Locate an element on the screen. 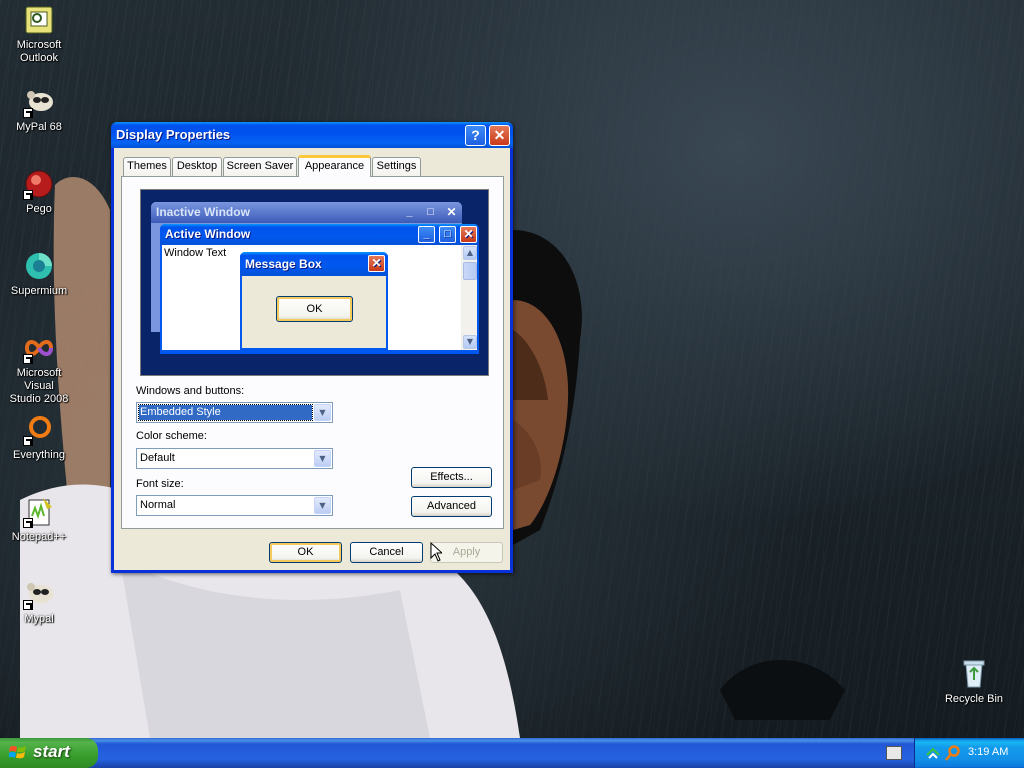  desktop-icon-label: Recycle Bin is located at coordinates (974, 699).